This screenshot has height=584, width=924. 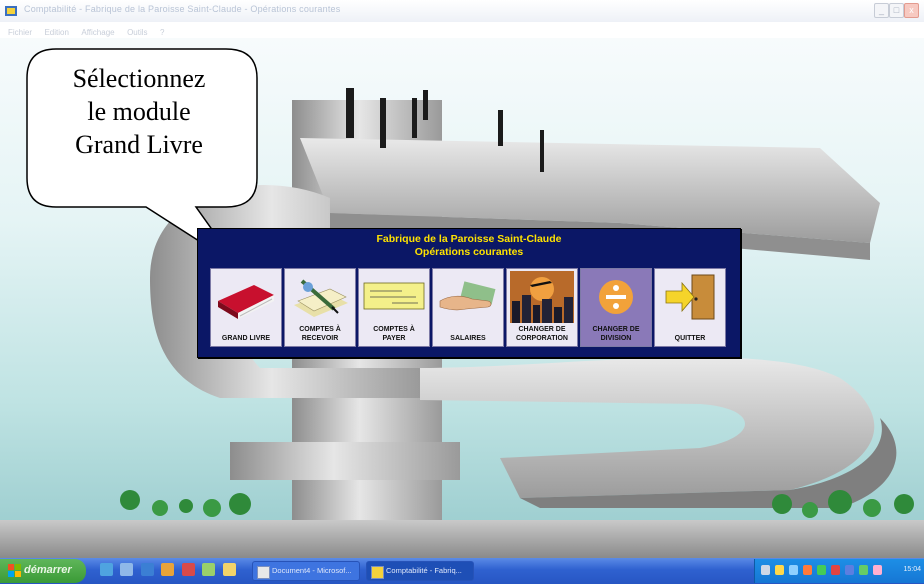 What do you see at coordinates (690, 297) in the screenshot?
I see `exit-door-icon` at bounding box center [690, 297].